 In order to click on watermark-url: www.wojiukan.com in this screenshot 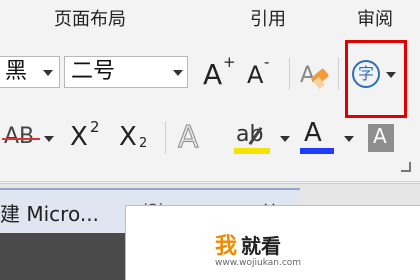, I will do `click(258, 263)`.